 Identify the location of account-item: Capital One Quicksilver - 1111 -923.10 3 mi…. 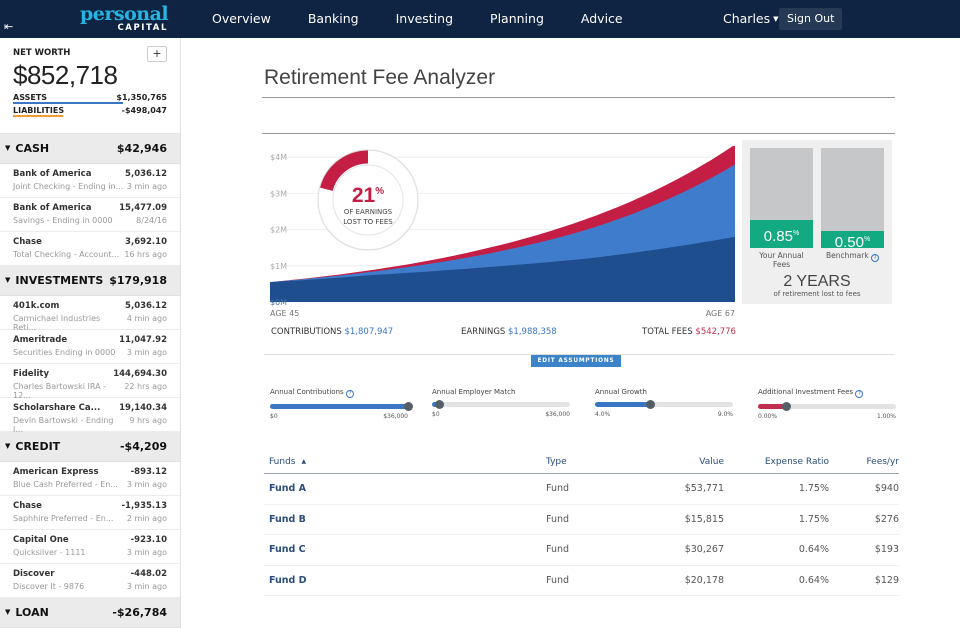
(90, 547).